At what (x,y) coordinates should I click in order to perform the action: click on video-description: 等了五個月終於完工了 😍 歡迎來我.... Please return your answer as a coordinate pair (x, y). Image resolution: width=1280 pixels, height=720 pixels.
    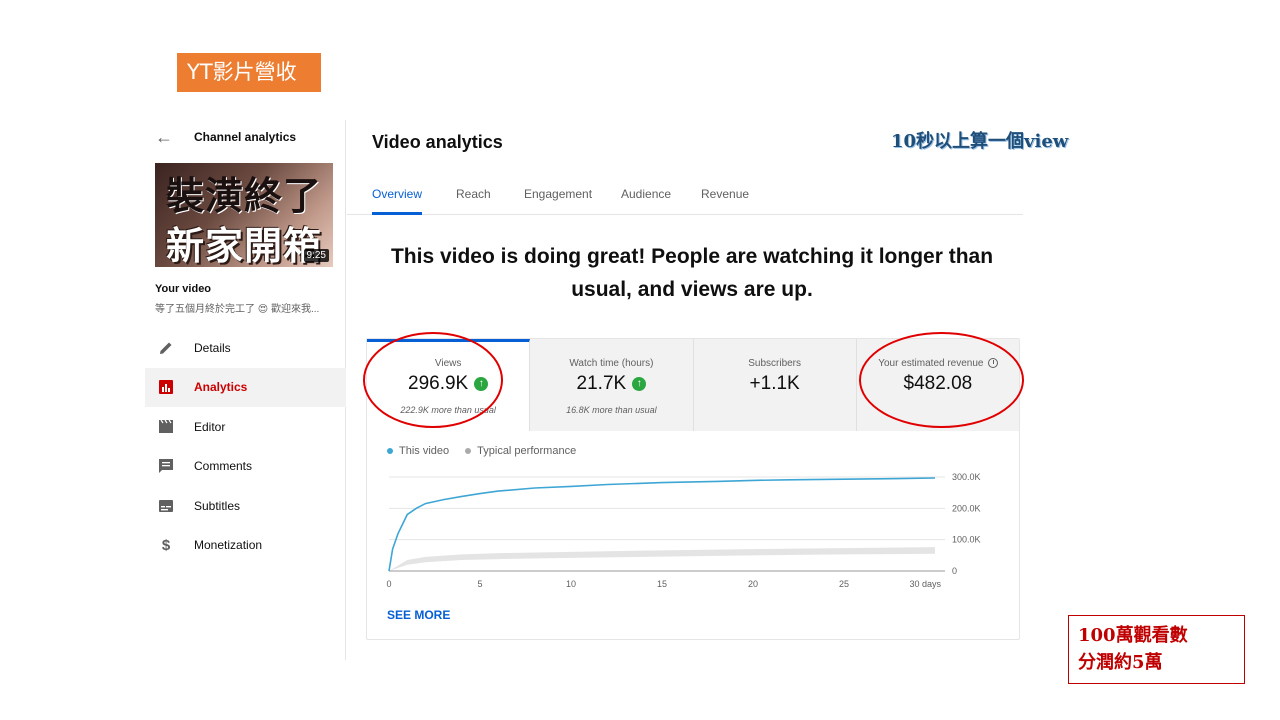
    Looking at the image, I should click on (237, 309).